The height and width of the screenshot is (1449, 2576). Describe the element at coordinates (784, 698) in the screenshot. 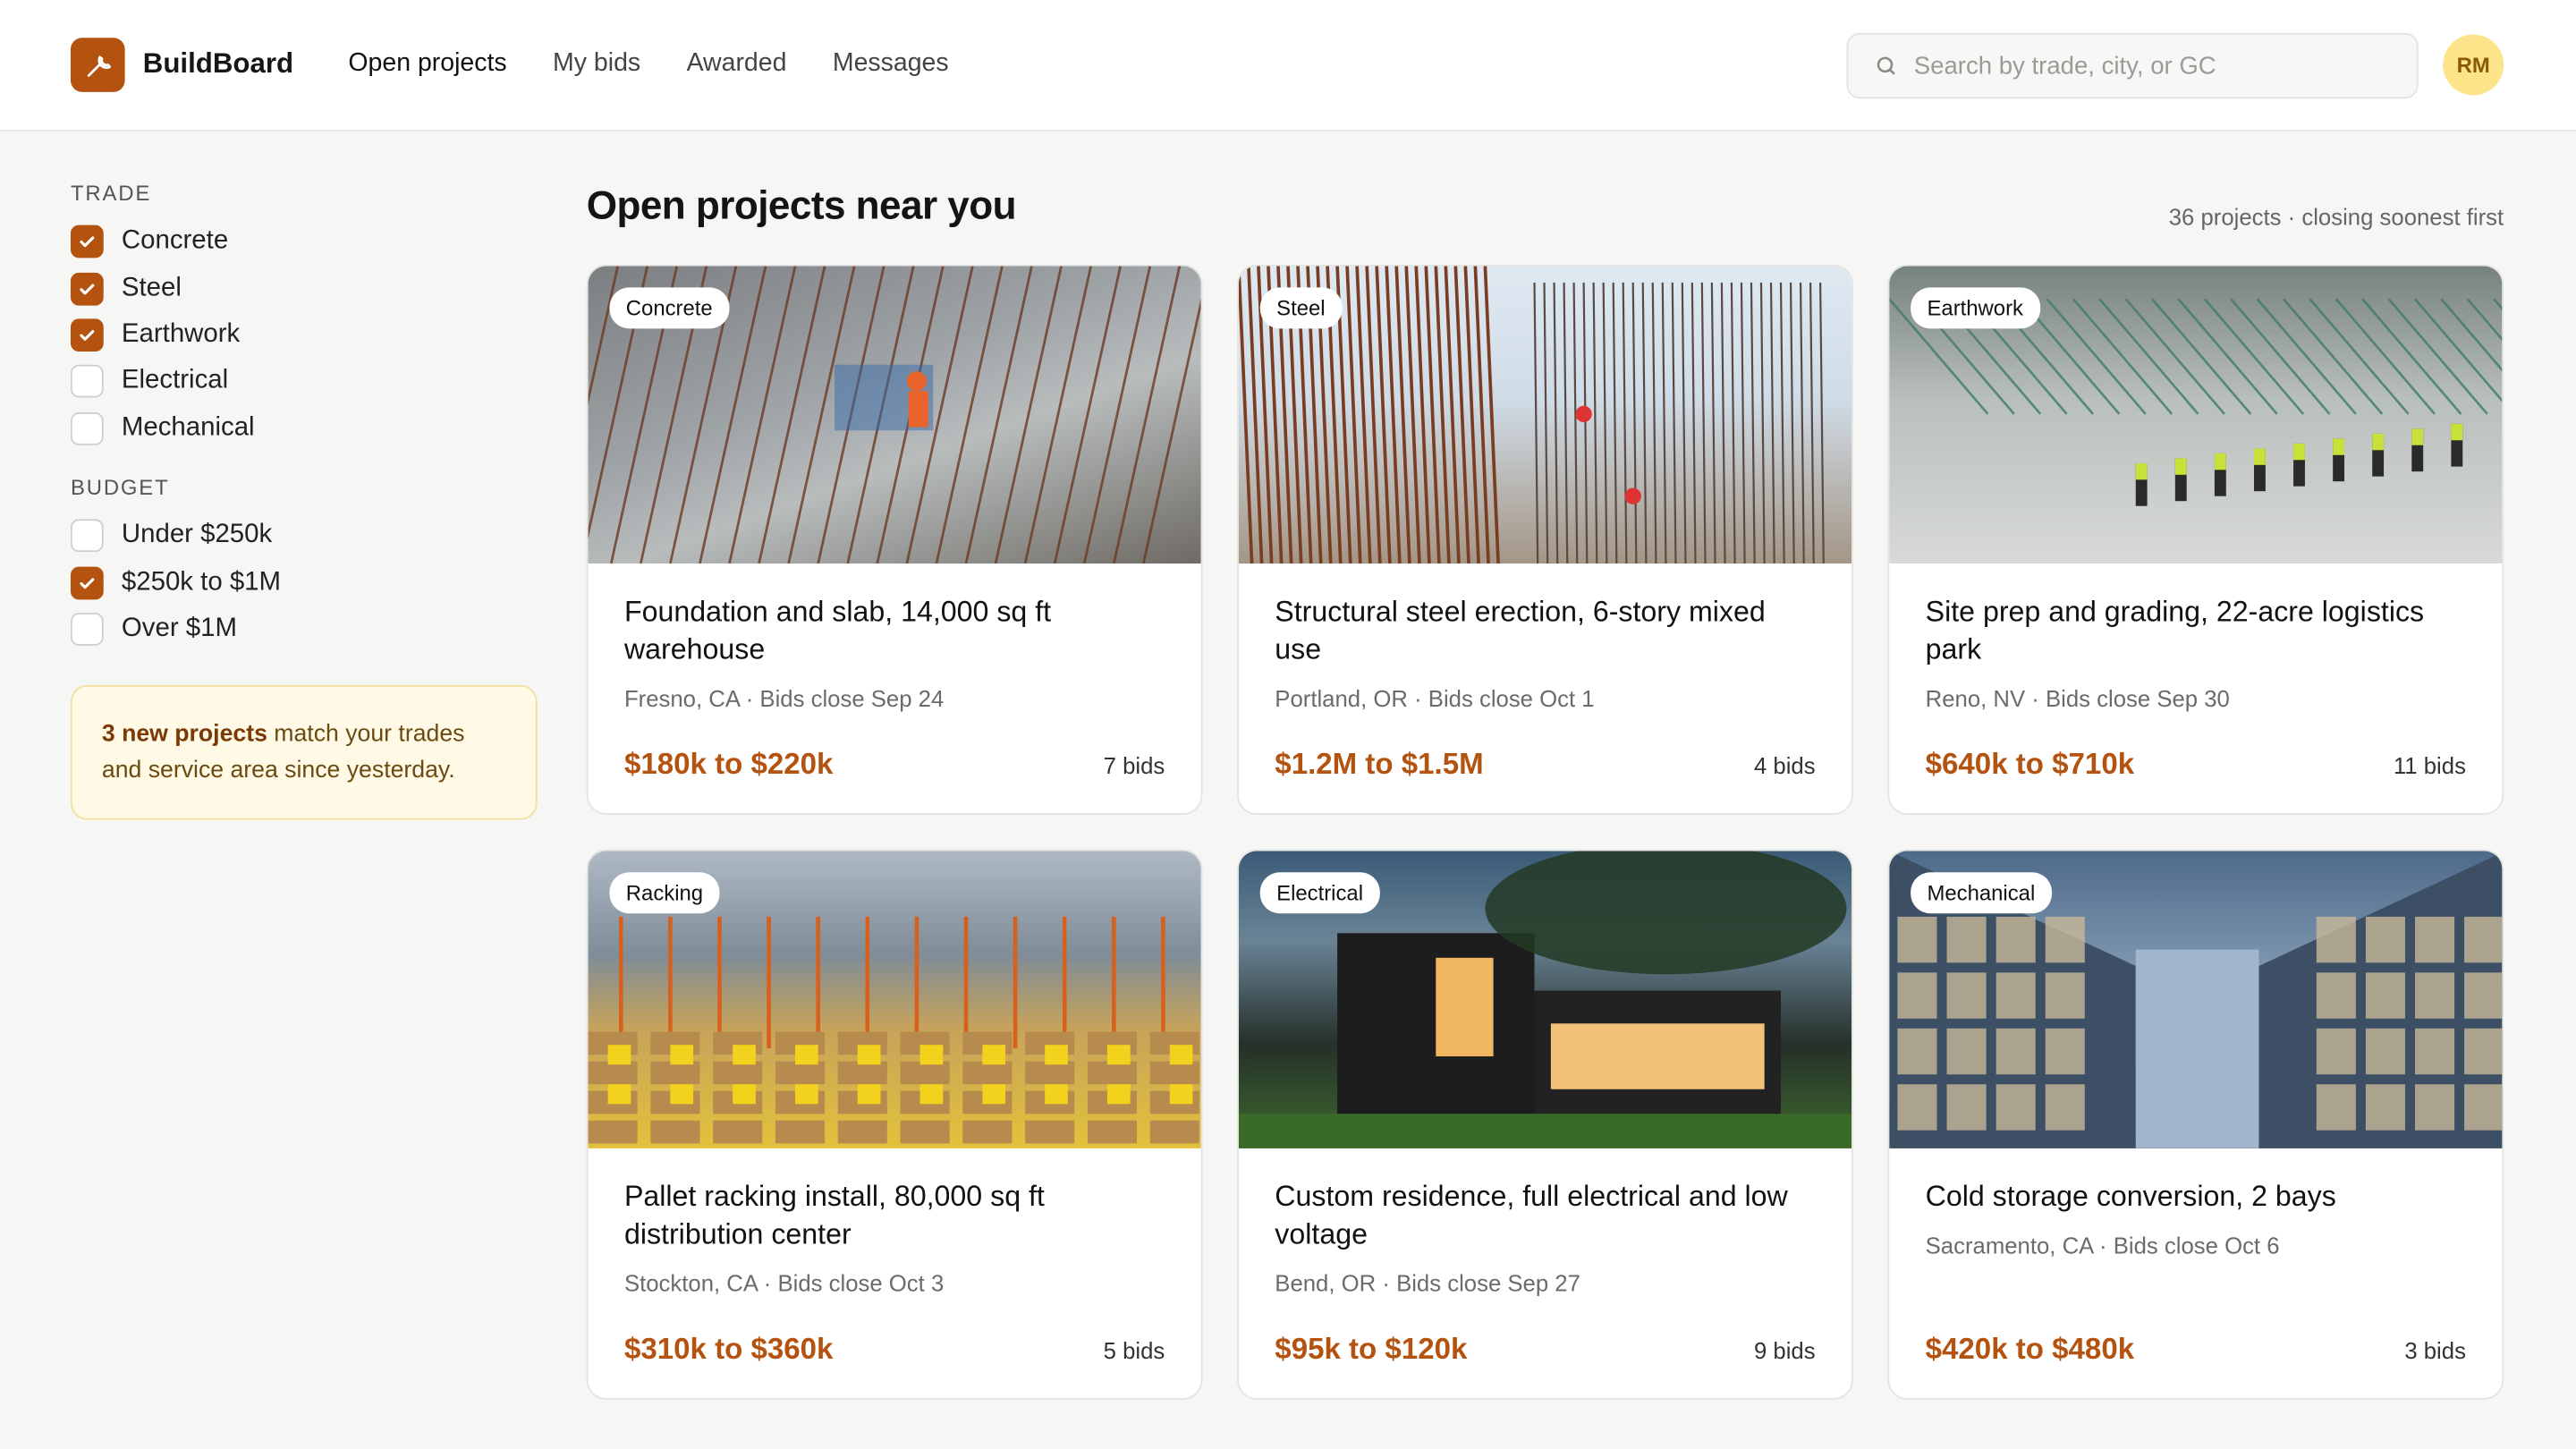

I see `project-location: Fresno, CA · Bids close Sep 24` at that location.